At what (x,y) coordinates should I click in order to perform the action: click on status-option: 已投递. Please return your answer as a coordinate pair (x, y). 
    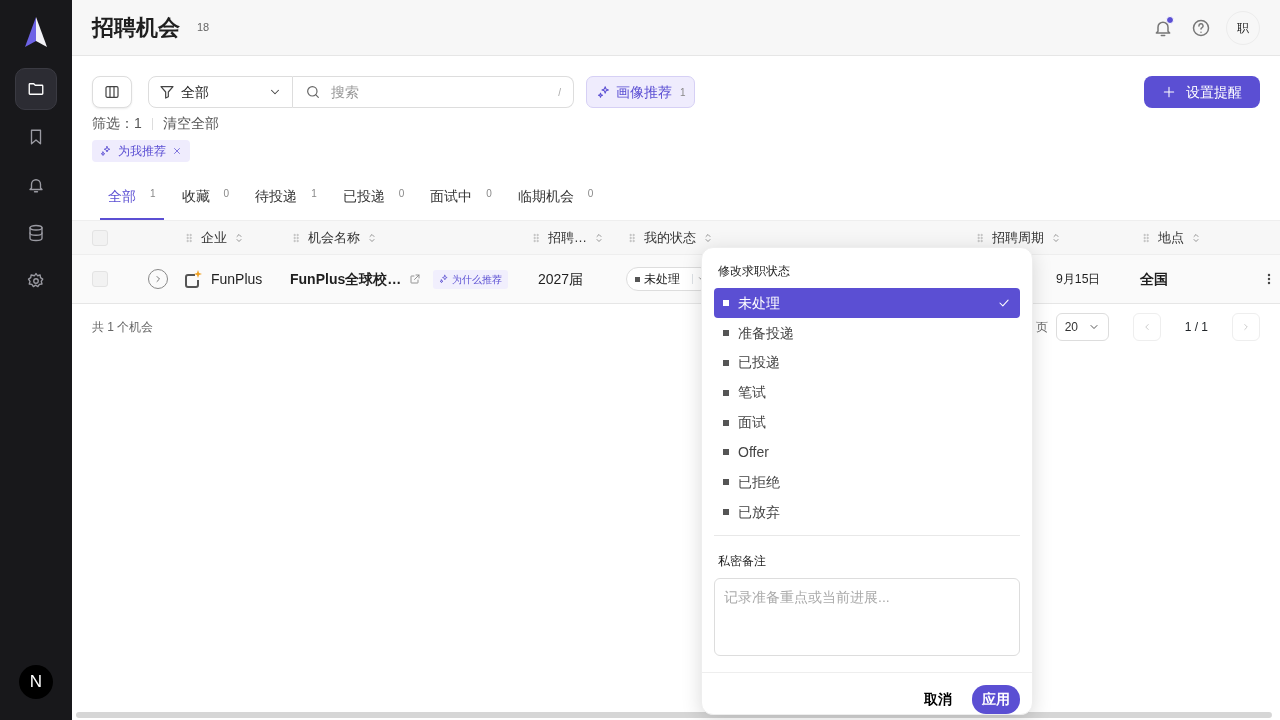
    Looking at the image, I should click on (867, 363).